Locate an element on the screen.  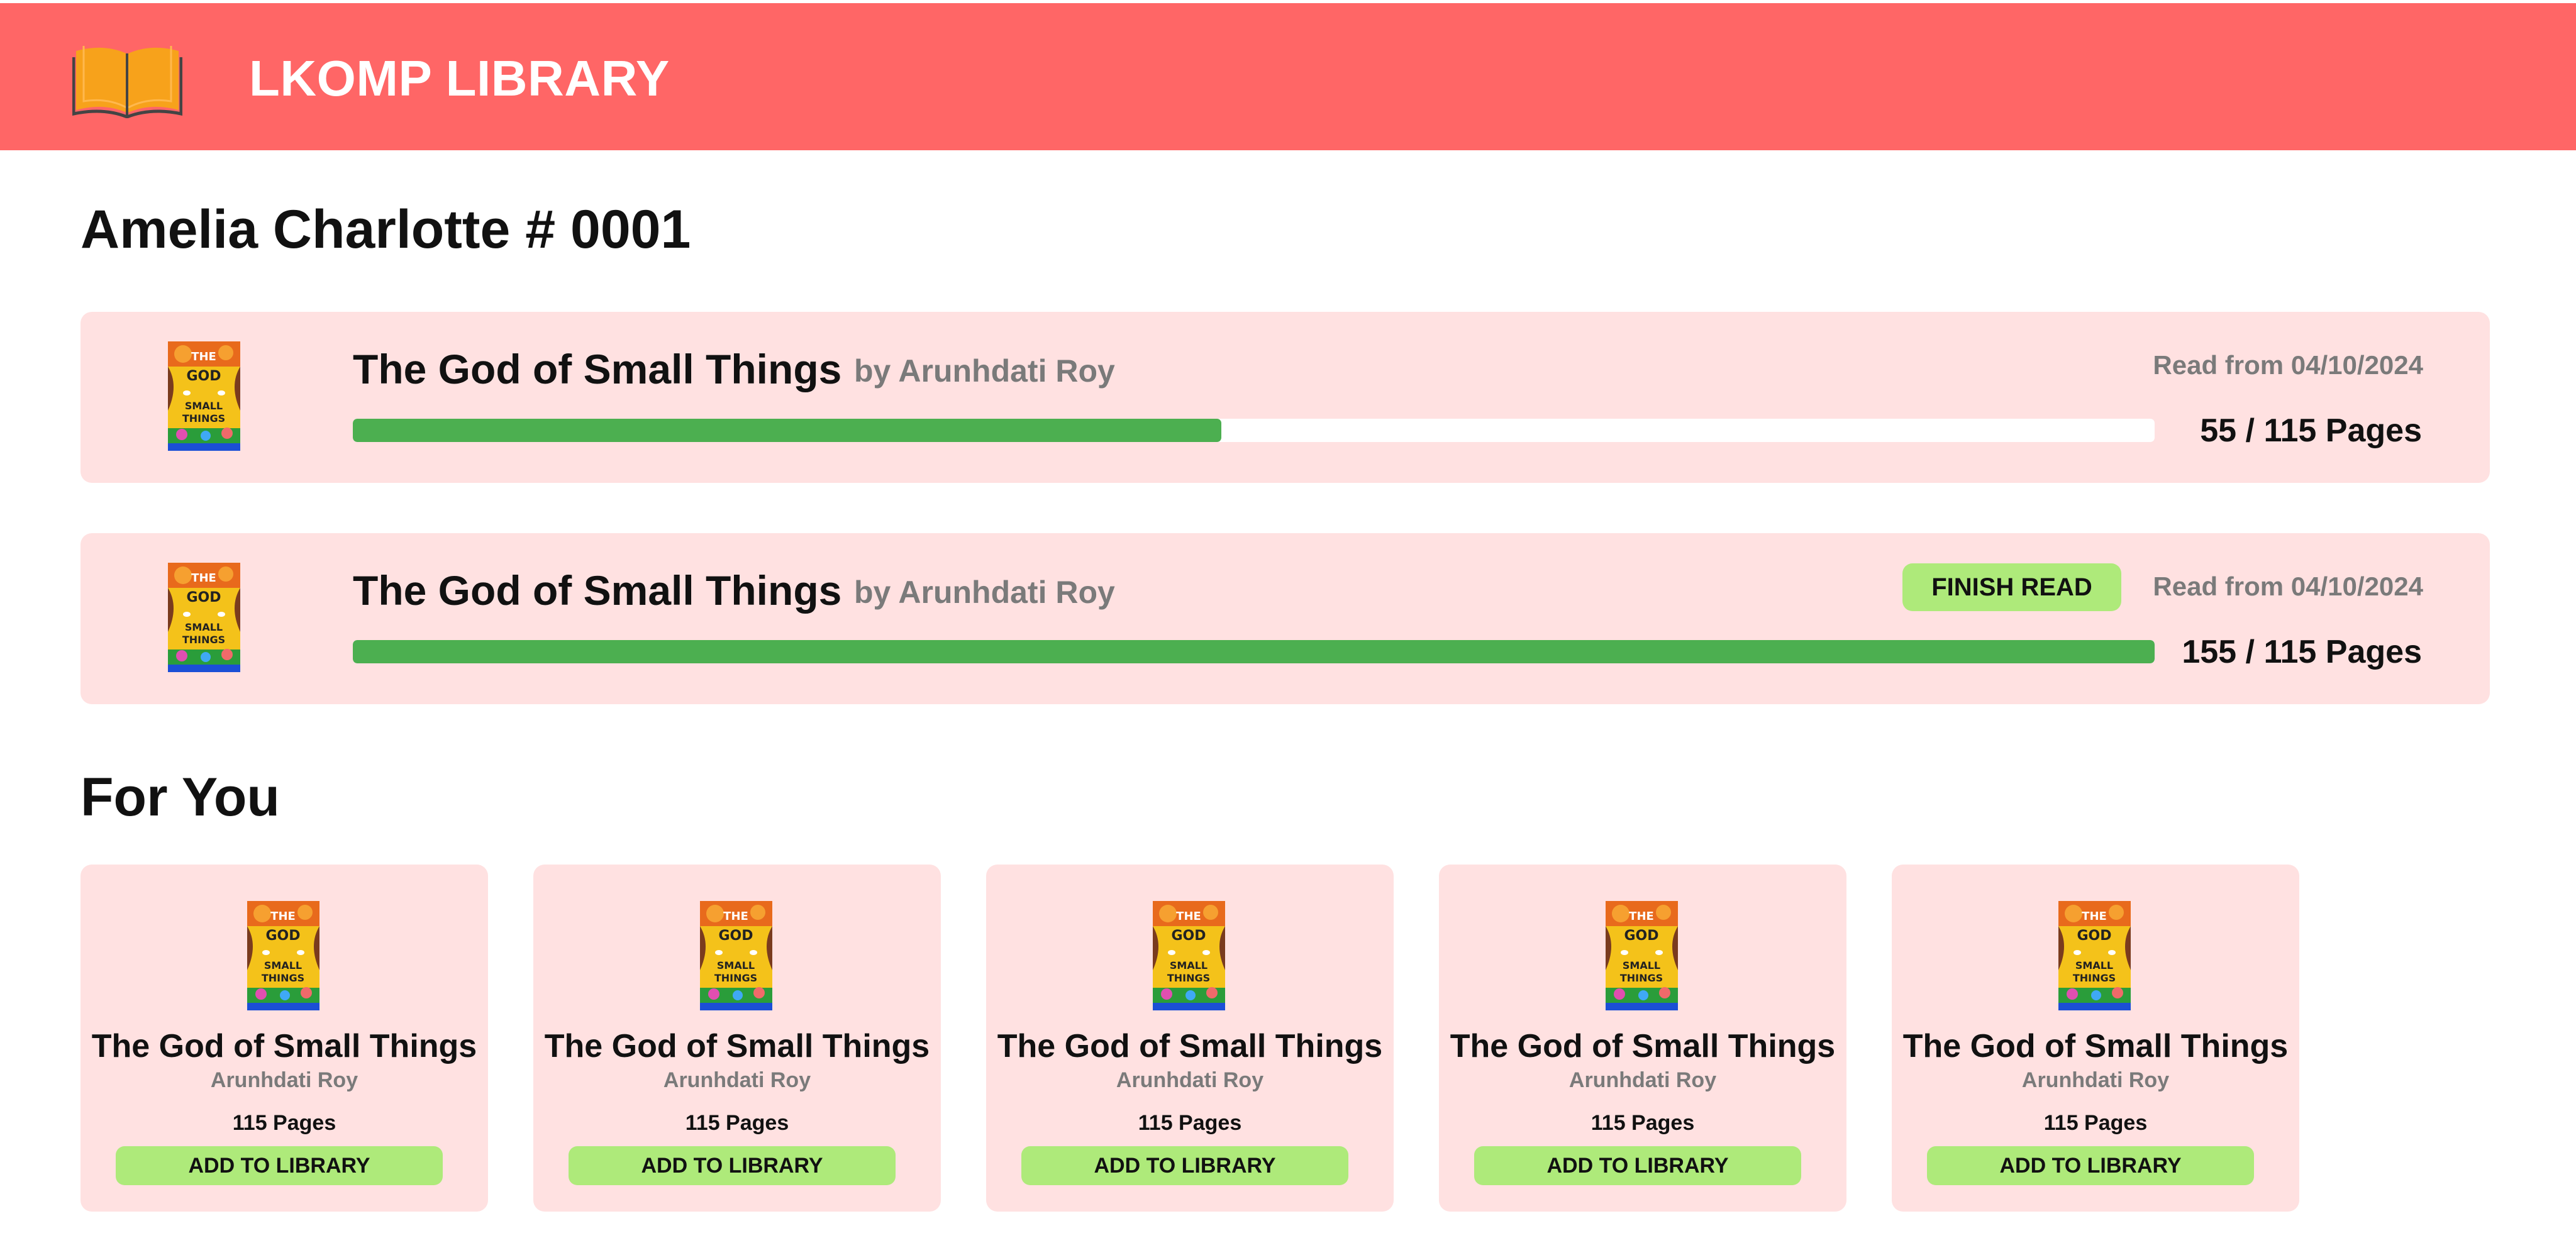
pages-progress-label: 55 / 115 Pages is located at coordinates (2311, 430).